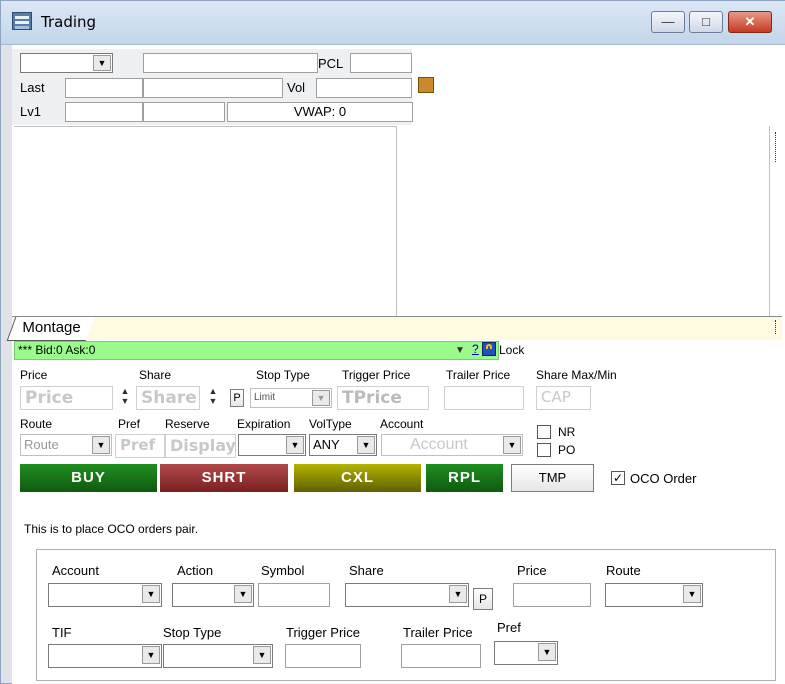 This screenshot has width=785, height=684. I want to click on symbol-combo: ▼, so click(66, 63).